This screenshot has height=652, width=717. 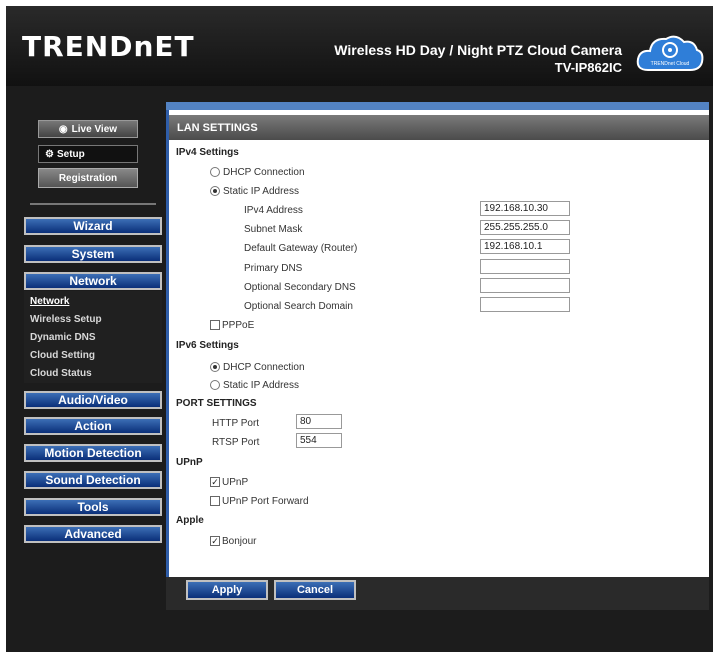 What do you see at coordinates (300, 287) in the screenshot?
I see `secondary-dns-label: Optional Secondary DNS` at bounding box center [300, 287].